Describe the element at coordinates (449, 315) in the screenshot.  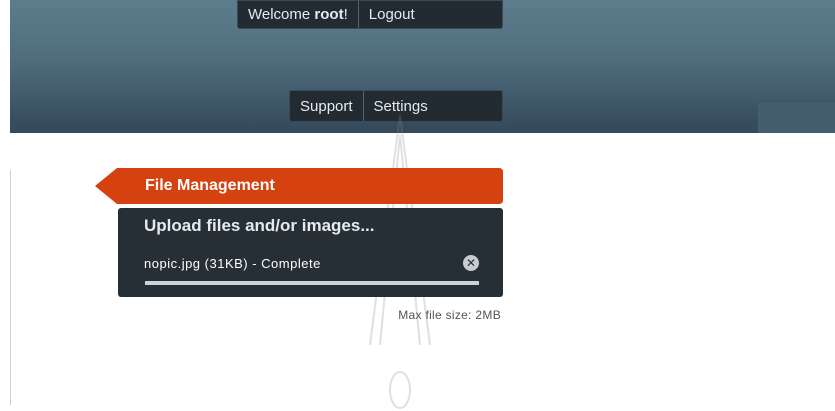
I see `max-file-size-note: Max file size: 2MB` at that location.